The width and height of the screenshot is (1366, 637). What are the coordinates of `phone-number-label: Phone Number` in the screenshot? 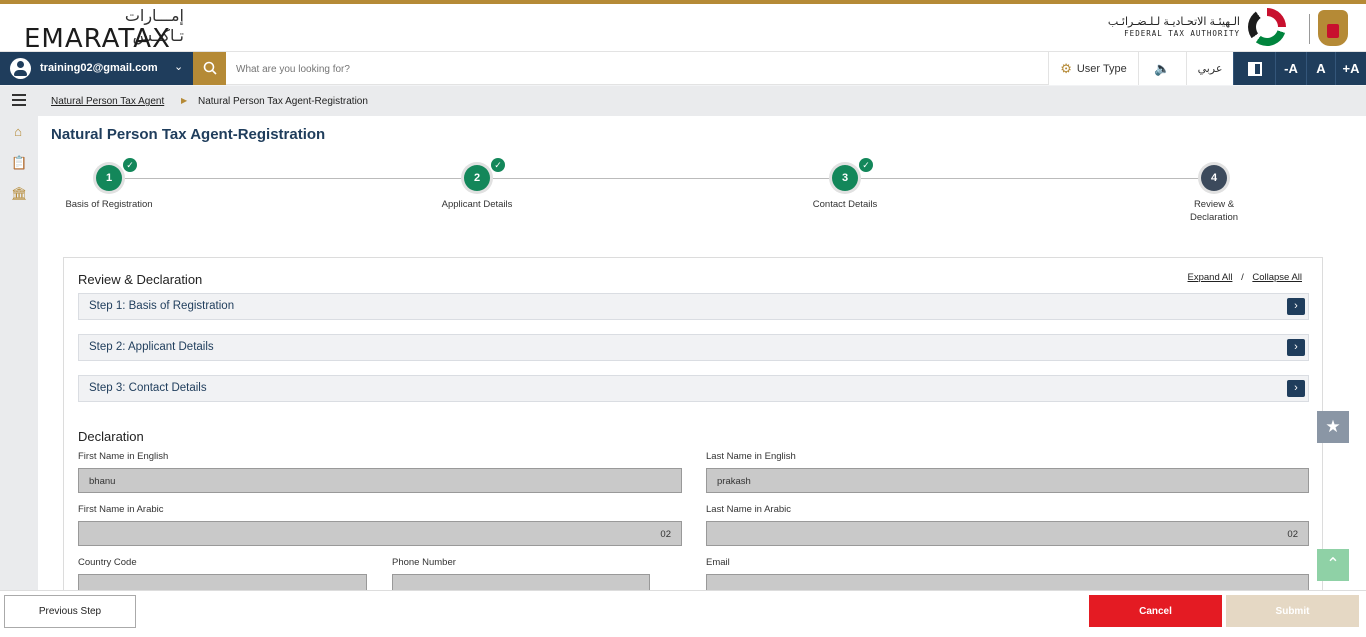 It's located at (424, 562).